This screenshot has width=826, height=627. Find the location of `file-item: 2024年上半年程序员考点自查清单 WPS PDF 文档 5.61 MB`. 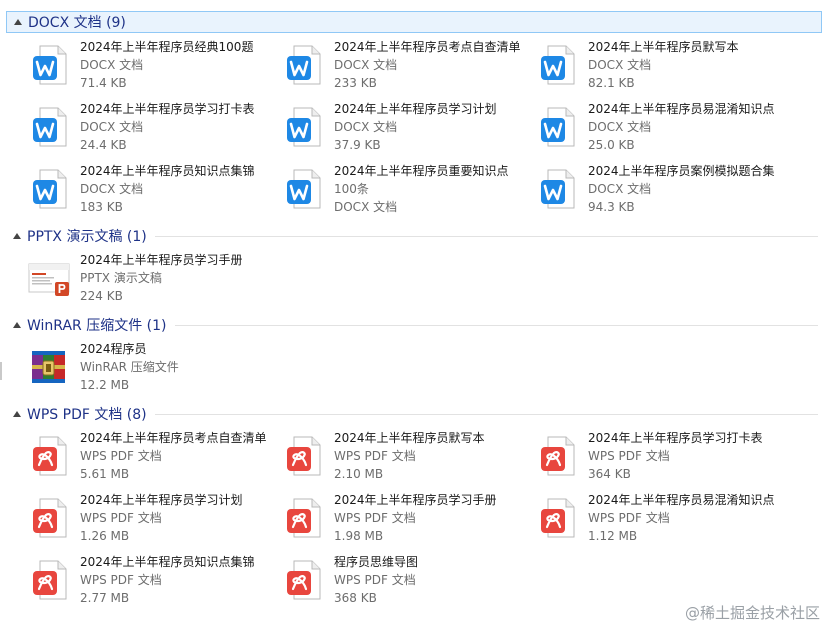

file-item: 2024年上半年程序员考点自查清单 WPS PDF 文档 5.61 MB is located at coordinates (137, 458).